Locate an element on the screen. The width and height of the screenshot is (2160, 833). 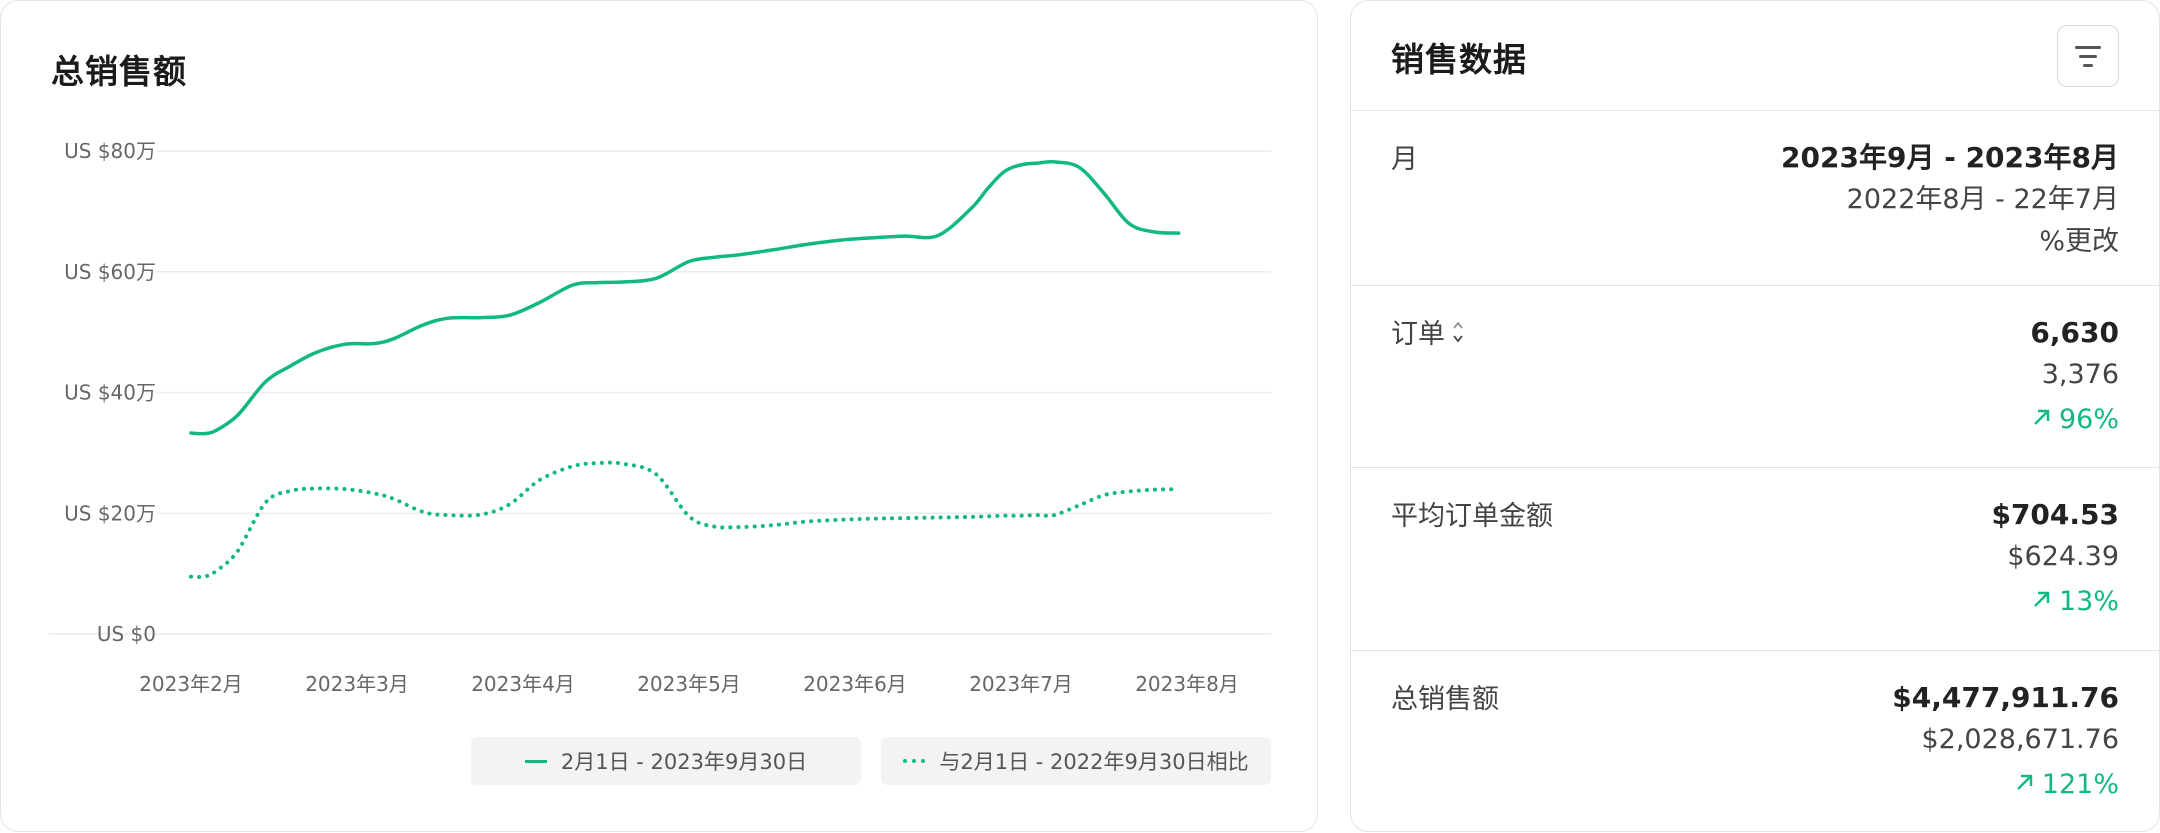
x-tick-label: 2023年6月 is located at coordinates (855, 684).